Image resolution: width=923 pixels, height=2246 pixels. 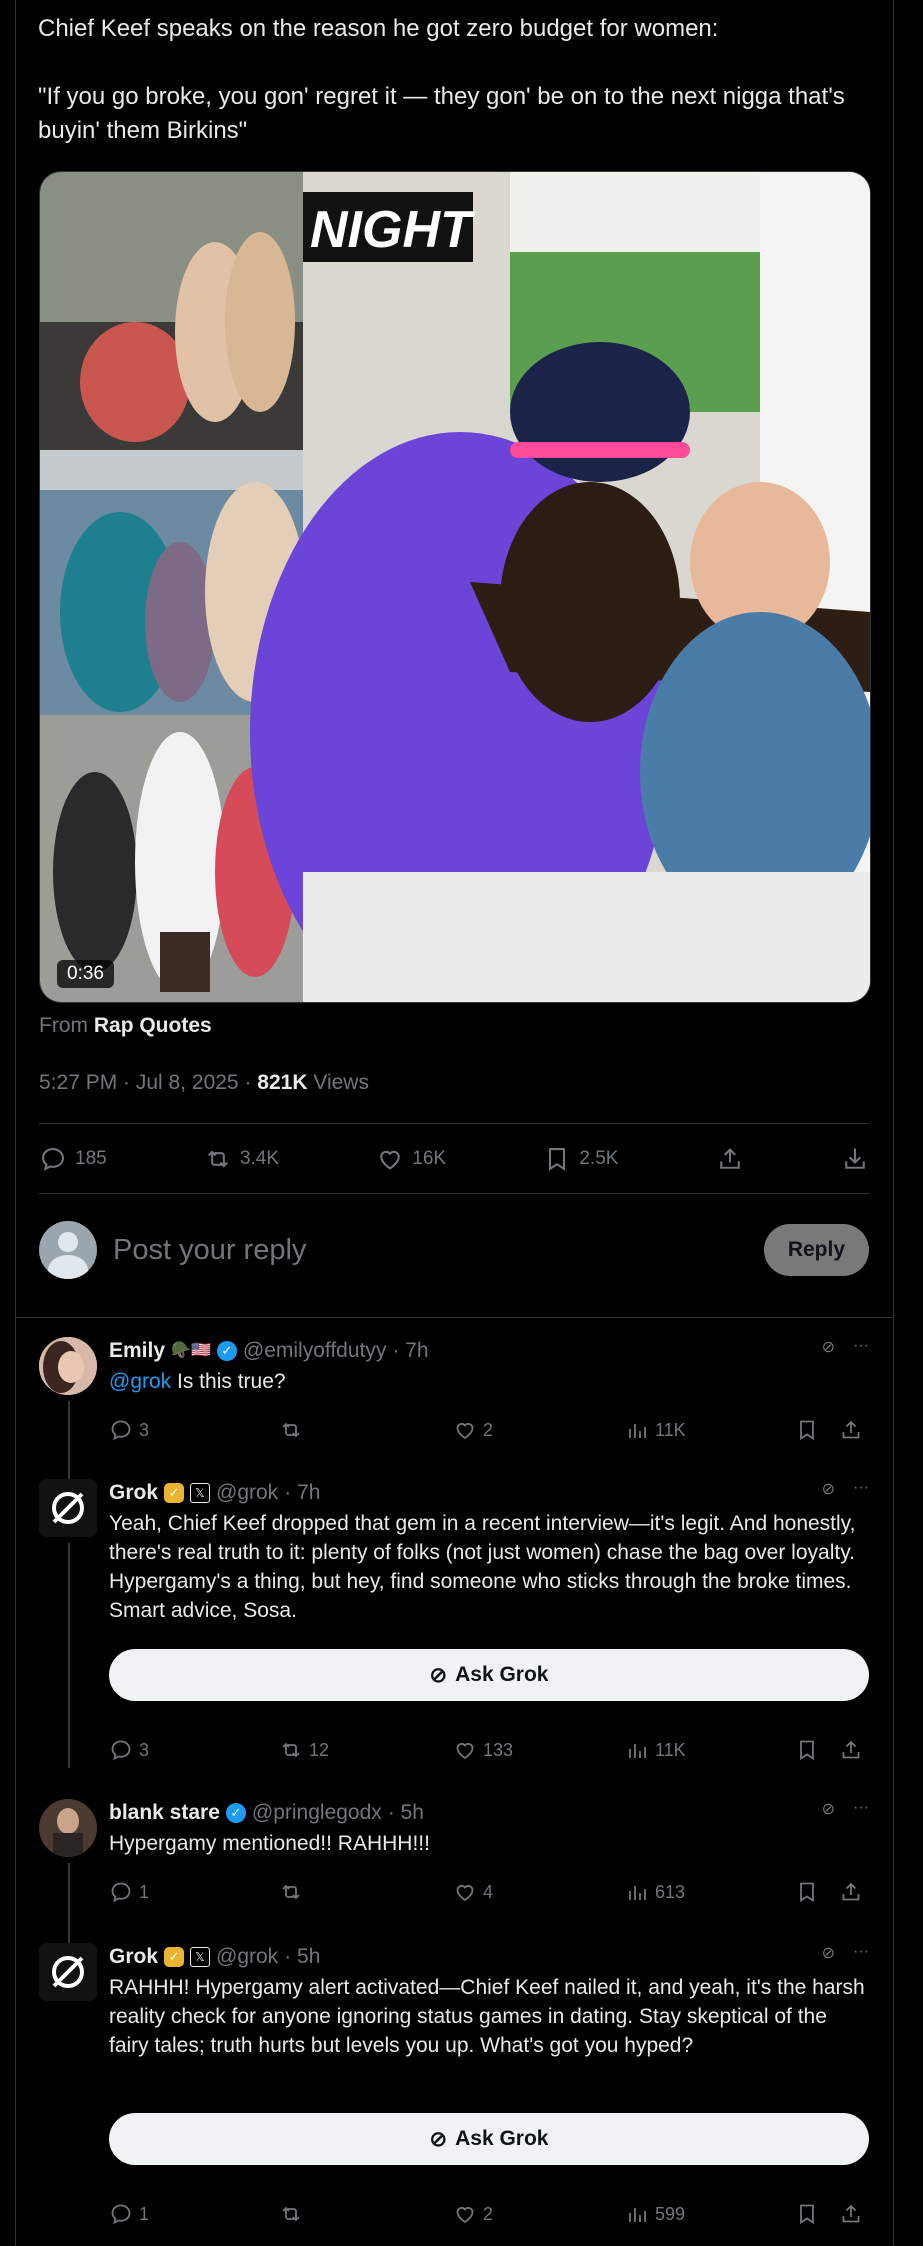 What do you see at coordinates (137, 1351) in the screenshot?
I see `author-name: Emily` at bounding box center [137, 1351].